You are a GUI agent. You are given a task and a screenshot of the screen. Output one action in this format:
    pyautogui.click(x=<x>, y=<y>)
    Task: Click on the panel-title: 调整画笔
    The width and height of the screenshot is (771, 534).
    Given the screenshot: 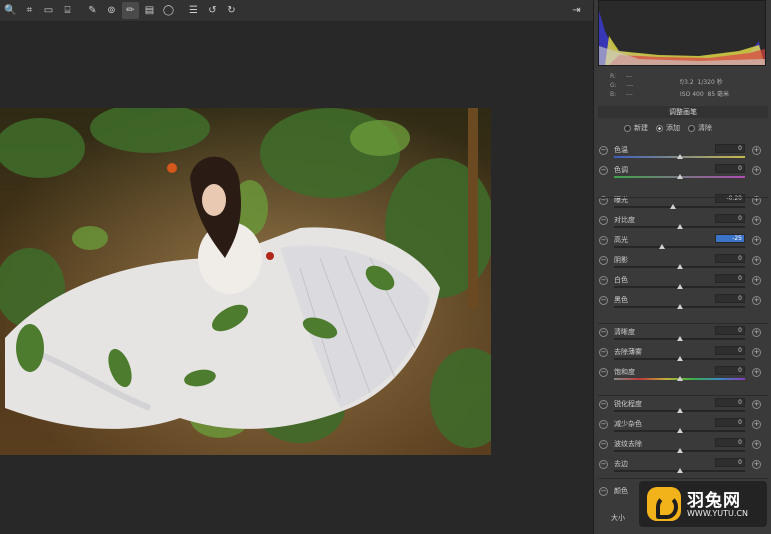 What is the action you would take?
    pyautogui.click(x=683, y=112)
    